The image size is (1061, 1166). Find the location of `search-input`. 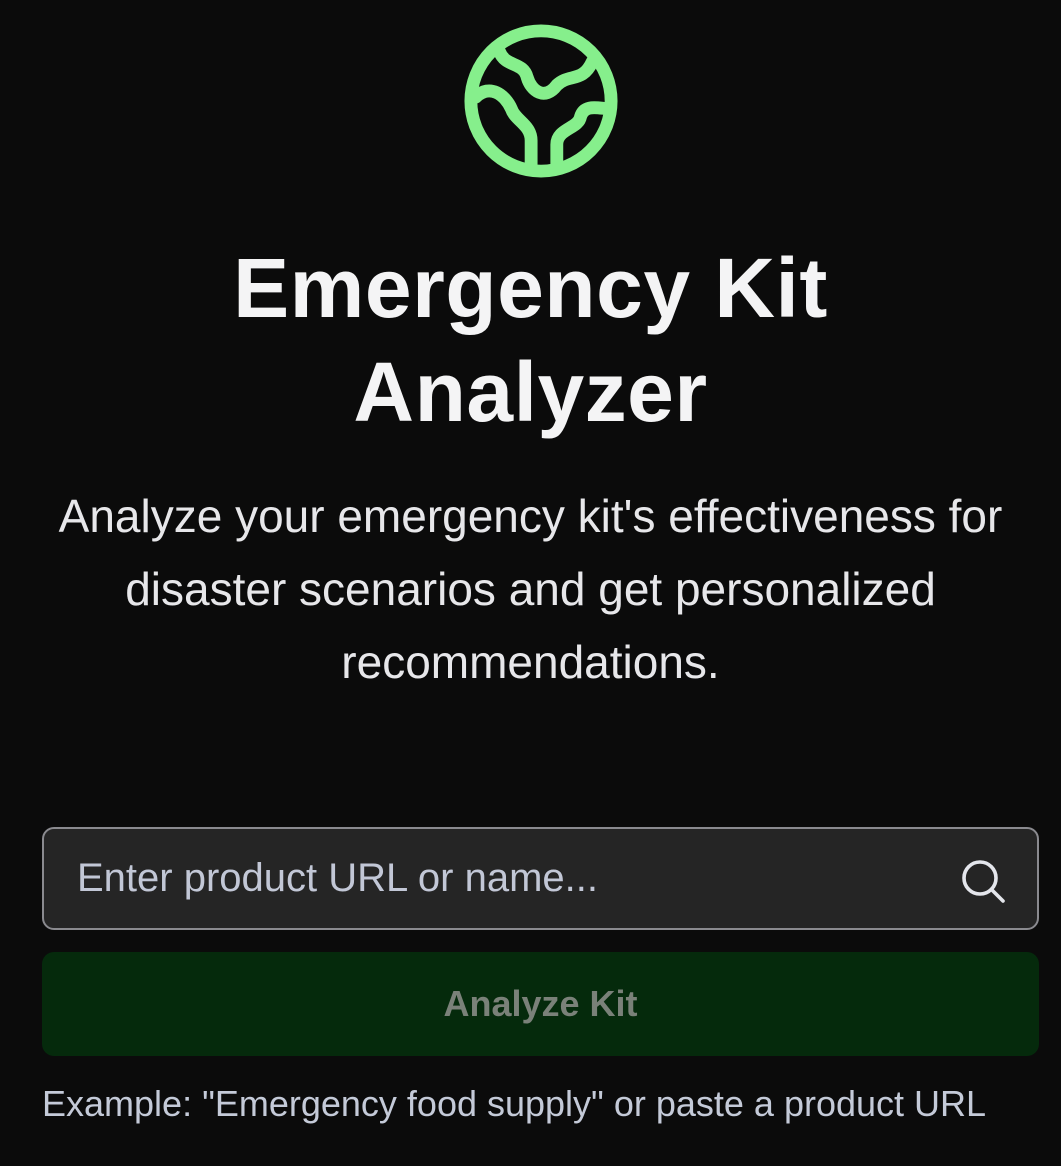

search-input is located at coordinates (484, 878).